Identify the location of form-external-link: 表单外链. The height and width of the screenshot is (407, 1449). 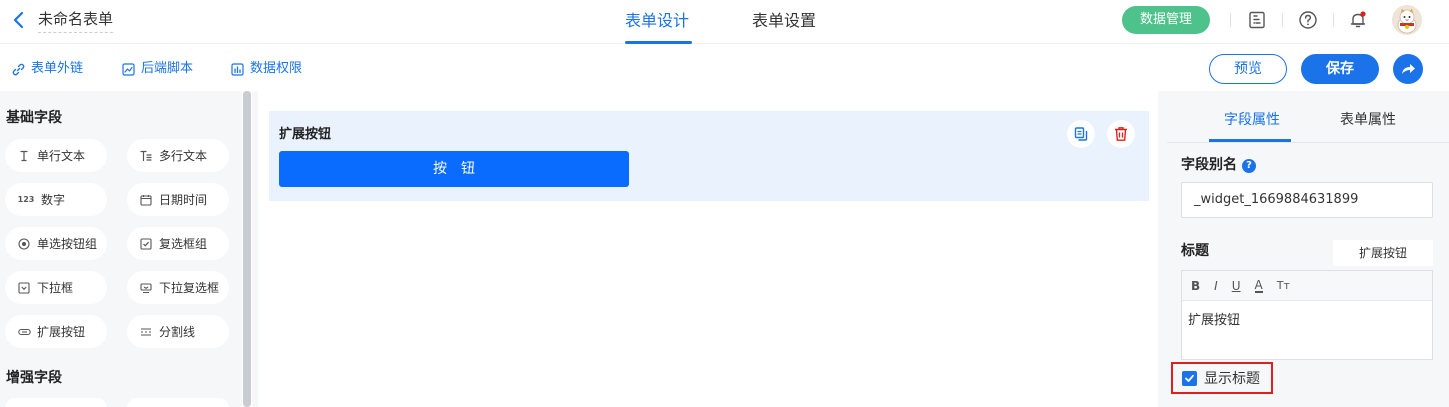
(47, 69).